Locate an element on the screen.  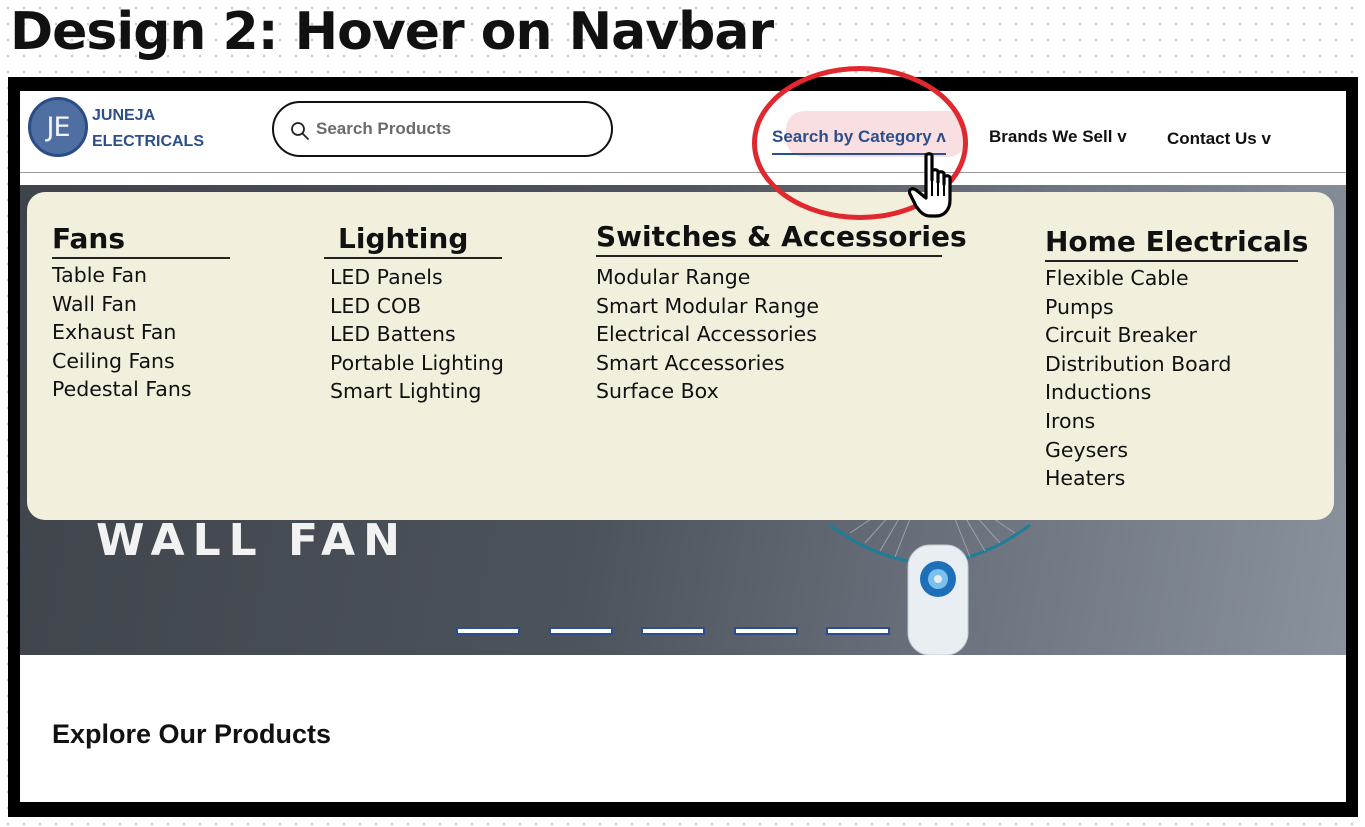
explore-heading: Explore Our Products is located at coordinates (192, 734).